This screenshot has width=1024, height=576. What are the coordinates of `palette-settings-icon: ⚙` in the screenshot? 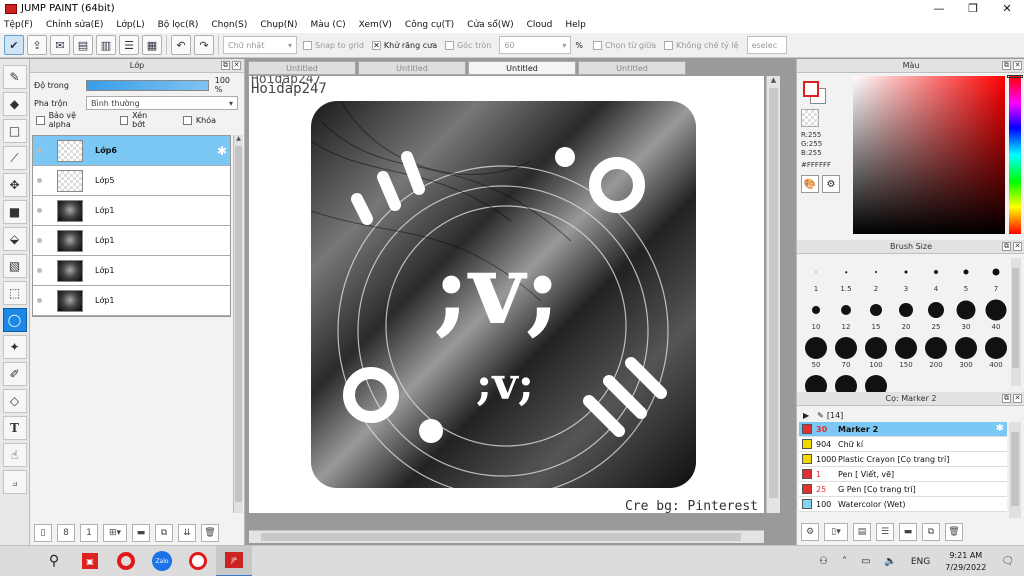 It's located at (831, 184).